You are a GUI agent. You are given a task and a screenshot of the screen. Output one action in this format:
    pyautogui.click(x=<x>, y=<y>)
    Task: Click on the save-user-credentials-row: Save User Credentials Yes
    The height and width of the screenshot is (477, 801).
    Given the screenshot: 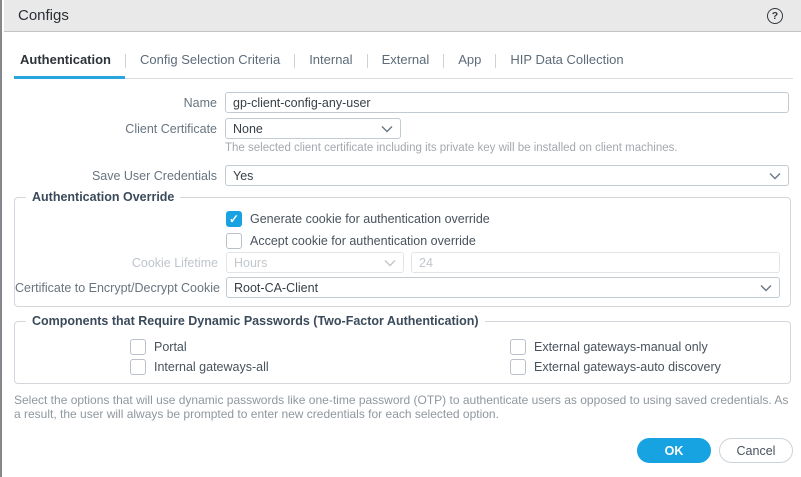 What is the action you would take?
    pyautogui.click(x=401, y=175)
    